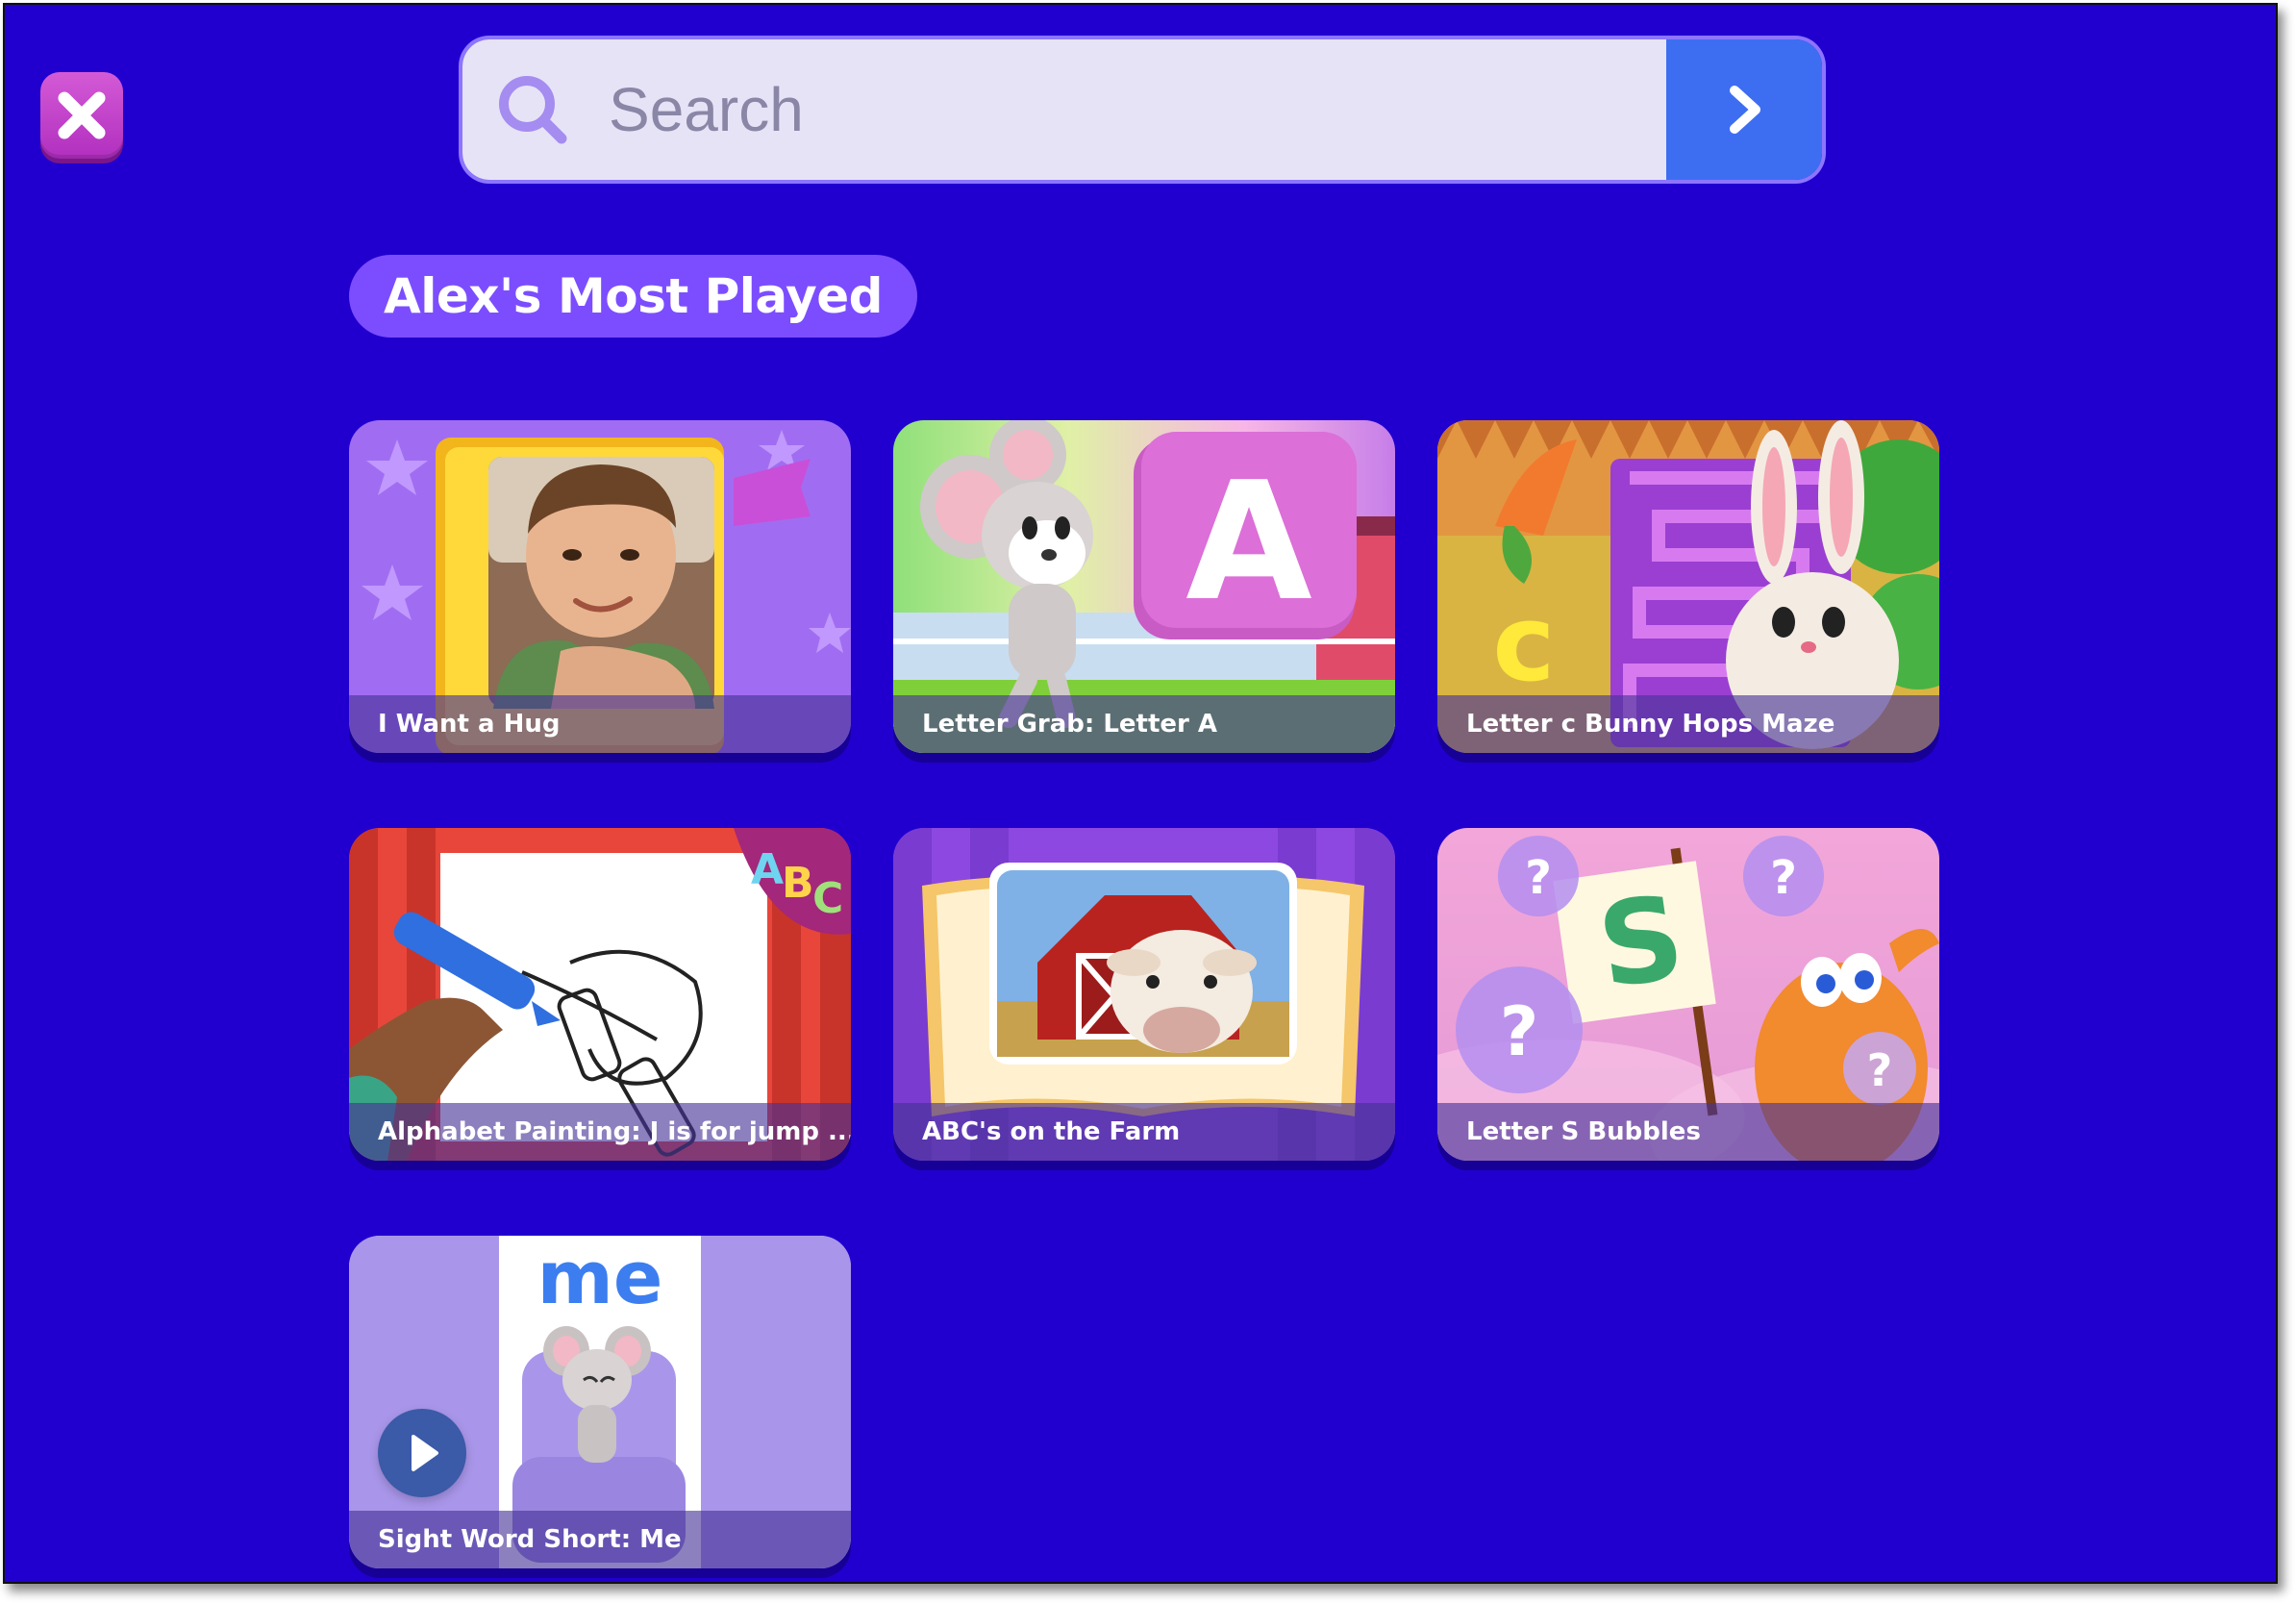 This screenshot has height=1604, width=2296. What do you see at coordinates (1688, 724) in the screenshot?
I see `activity-title: Letter c Bunny Hops Maze` at bounding box center [1688, 724].